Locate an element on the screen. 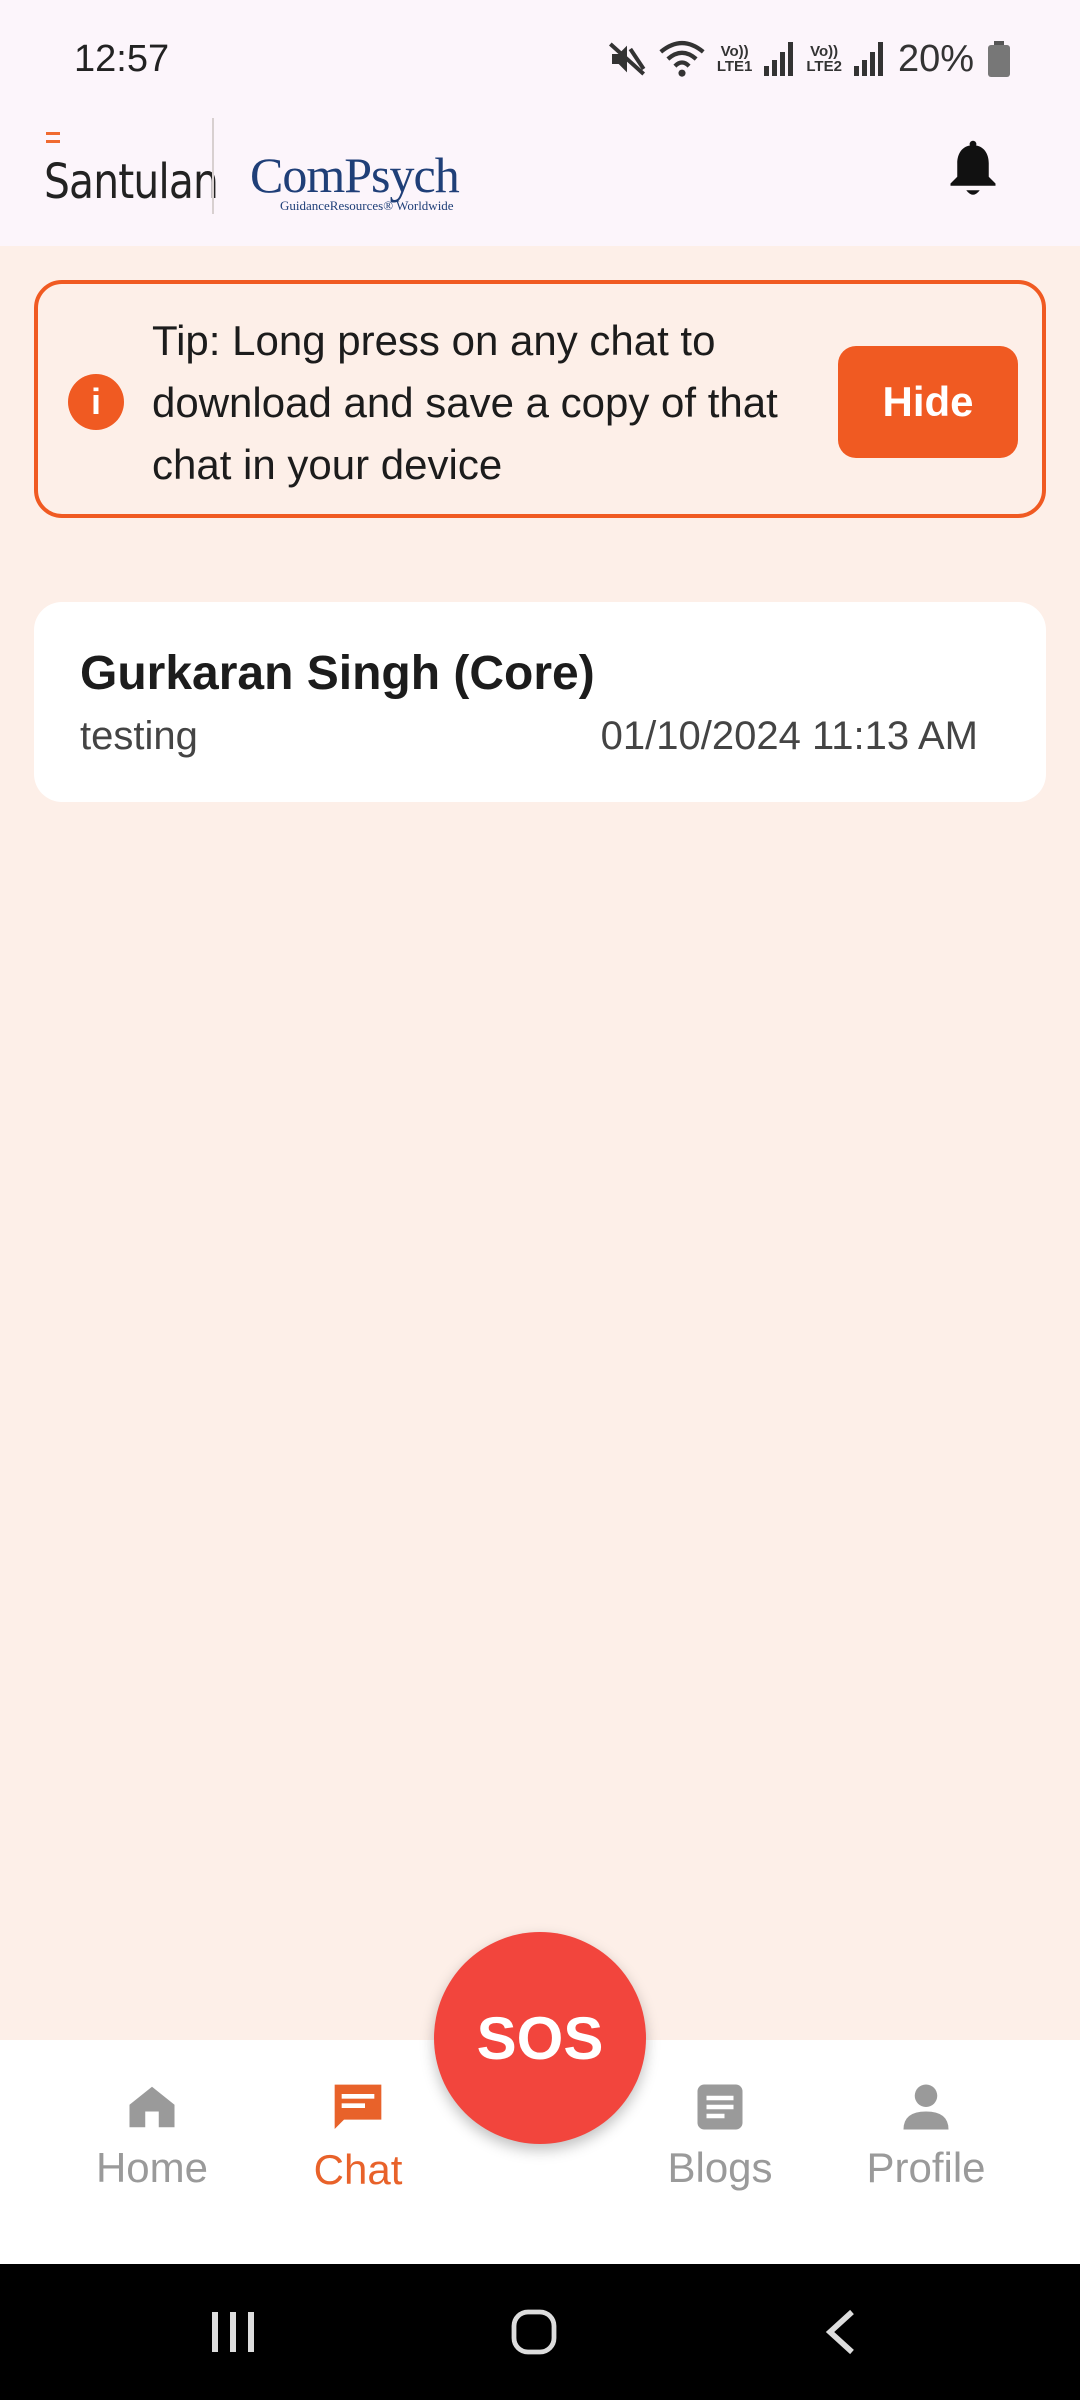 The height and width of the screenshot is (2400, 1080). mute-icon is located at coordinates (627, 59).